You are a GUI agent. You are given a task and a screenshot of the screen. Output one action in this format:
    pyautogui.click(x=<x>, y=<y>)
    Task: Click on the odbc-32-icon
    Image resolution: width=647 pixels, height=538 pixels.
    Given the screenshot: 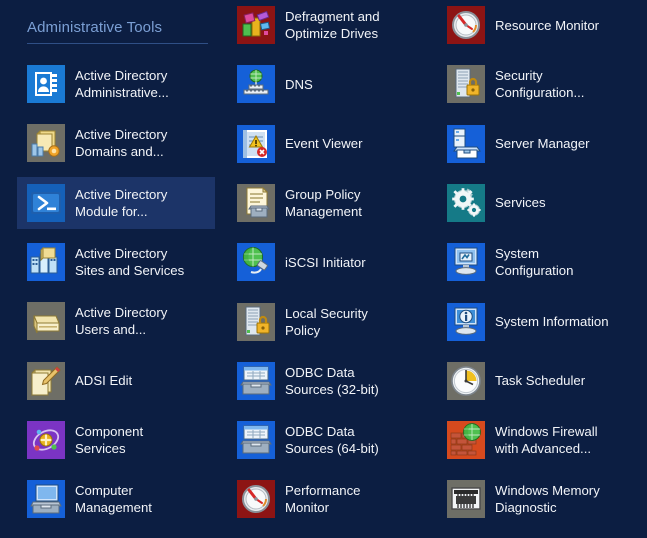 What is the action you would take?
    pyautogui.click(x=256, y=380)
    